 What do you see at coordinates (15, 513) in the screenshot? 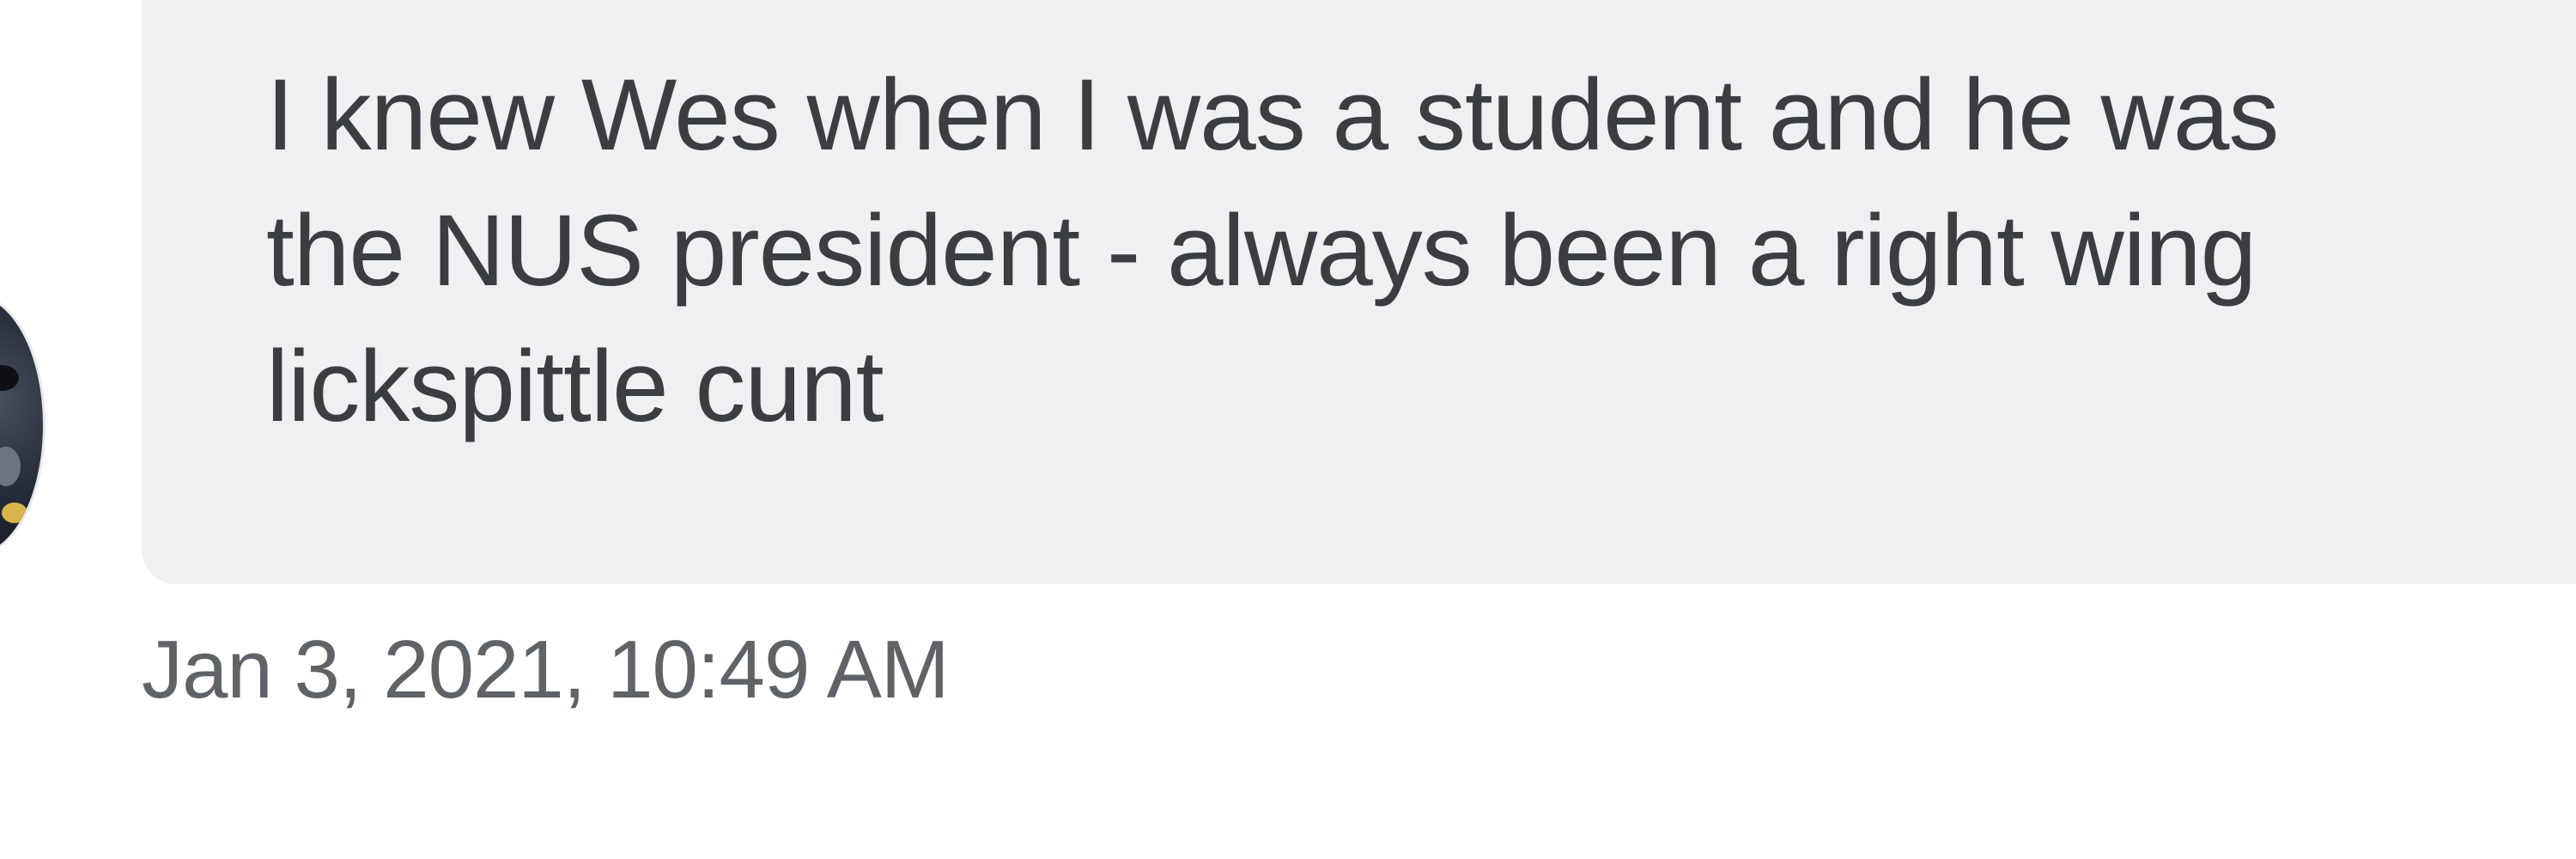
I see `avatar-detail-yellow` at bounding box center [15, 513].